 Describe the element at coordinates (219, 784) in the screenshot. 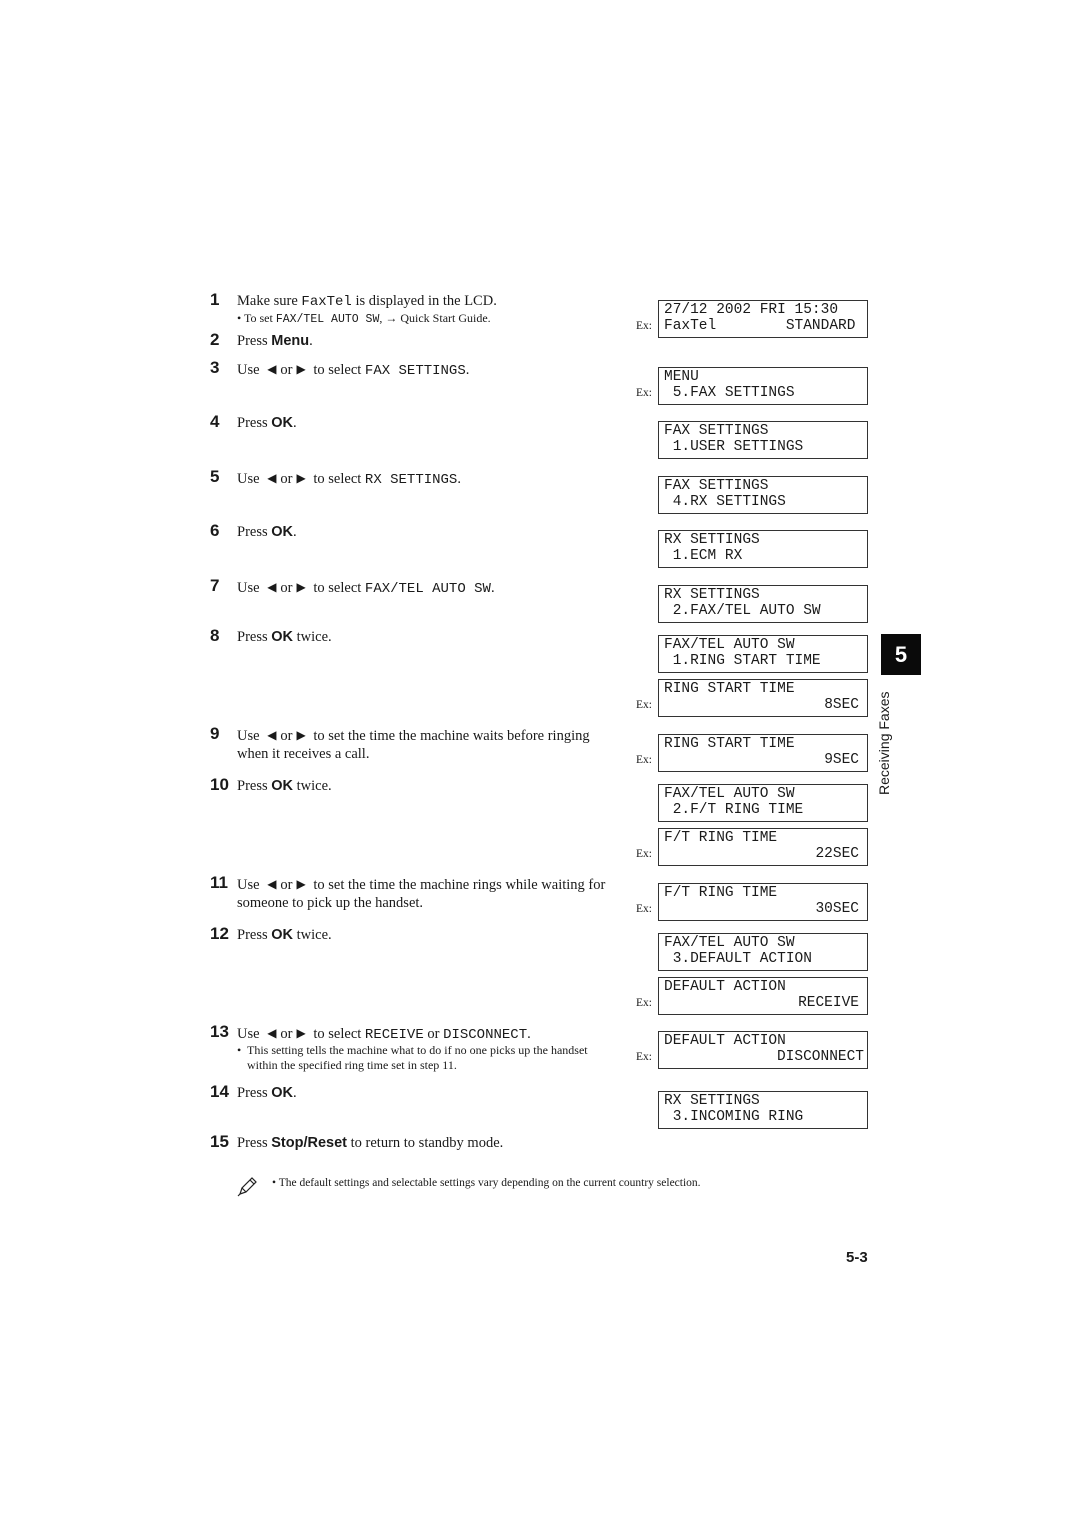

I see `step-number: 10` at that location.